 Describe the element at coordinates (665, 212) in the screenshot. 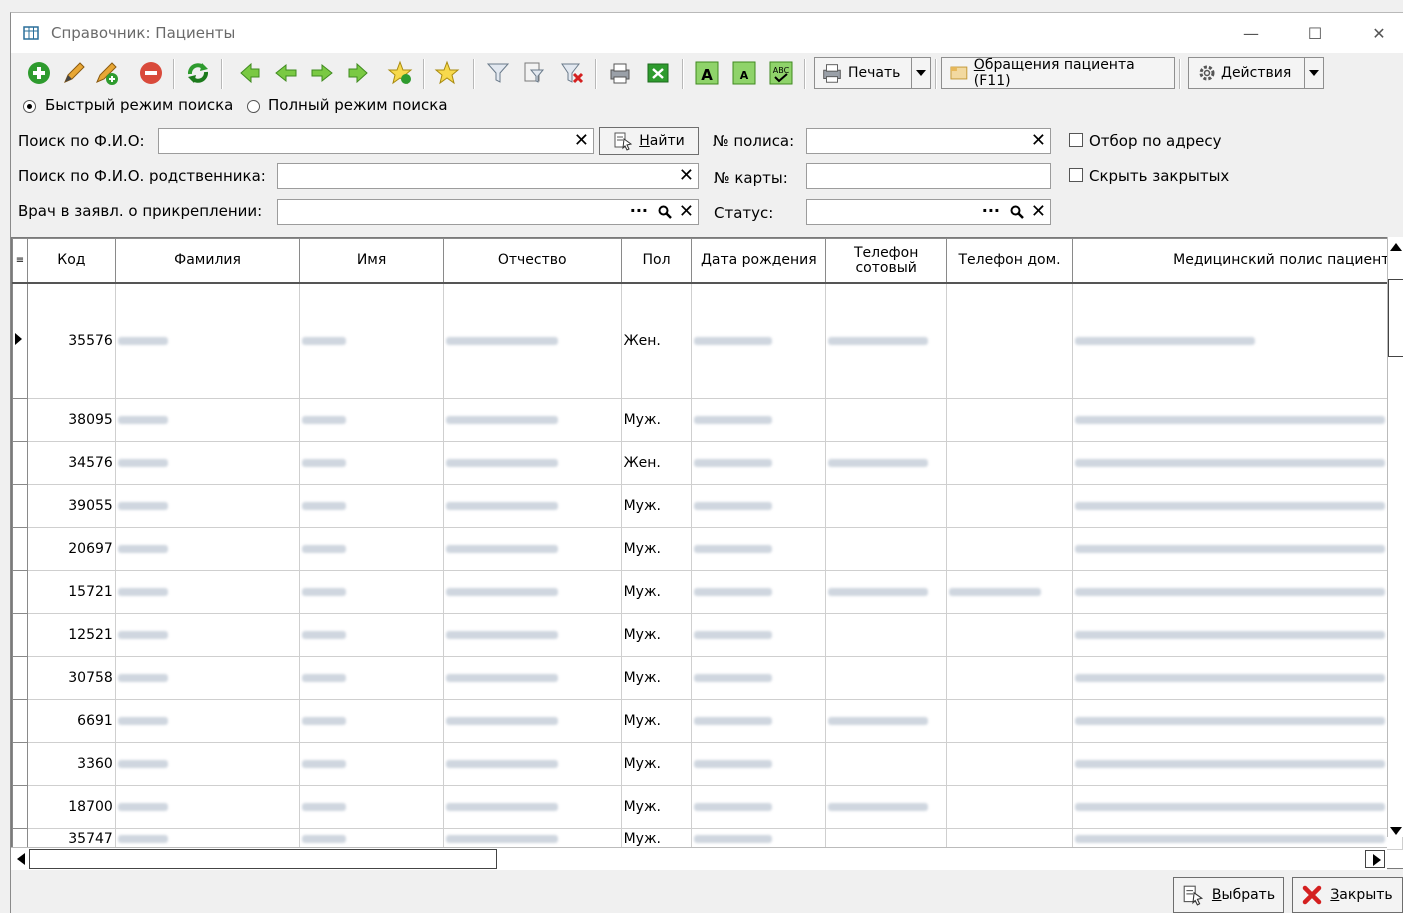

I see `doctor-search-icon` at that location.